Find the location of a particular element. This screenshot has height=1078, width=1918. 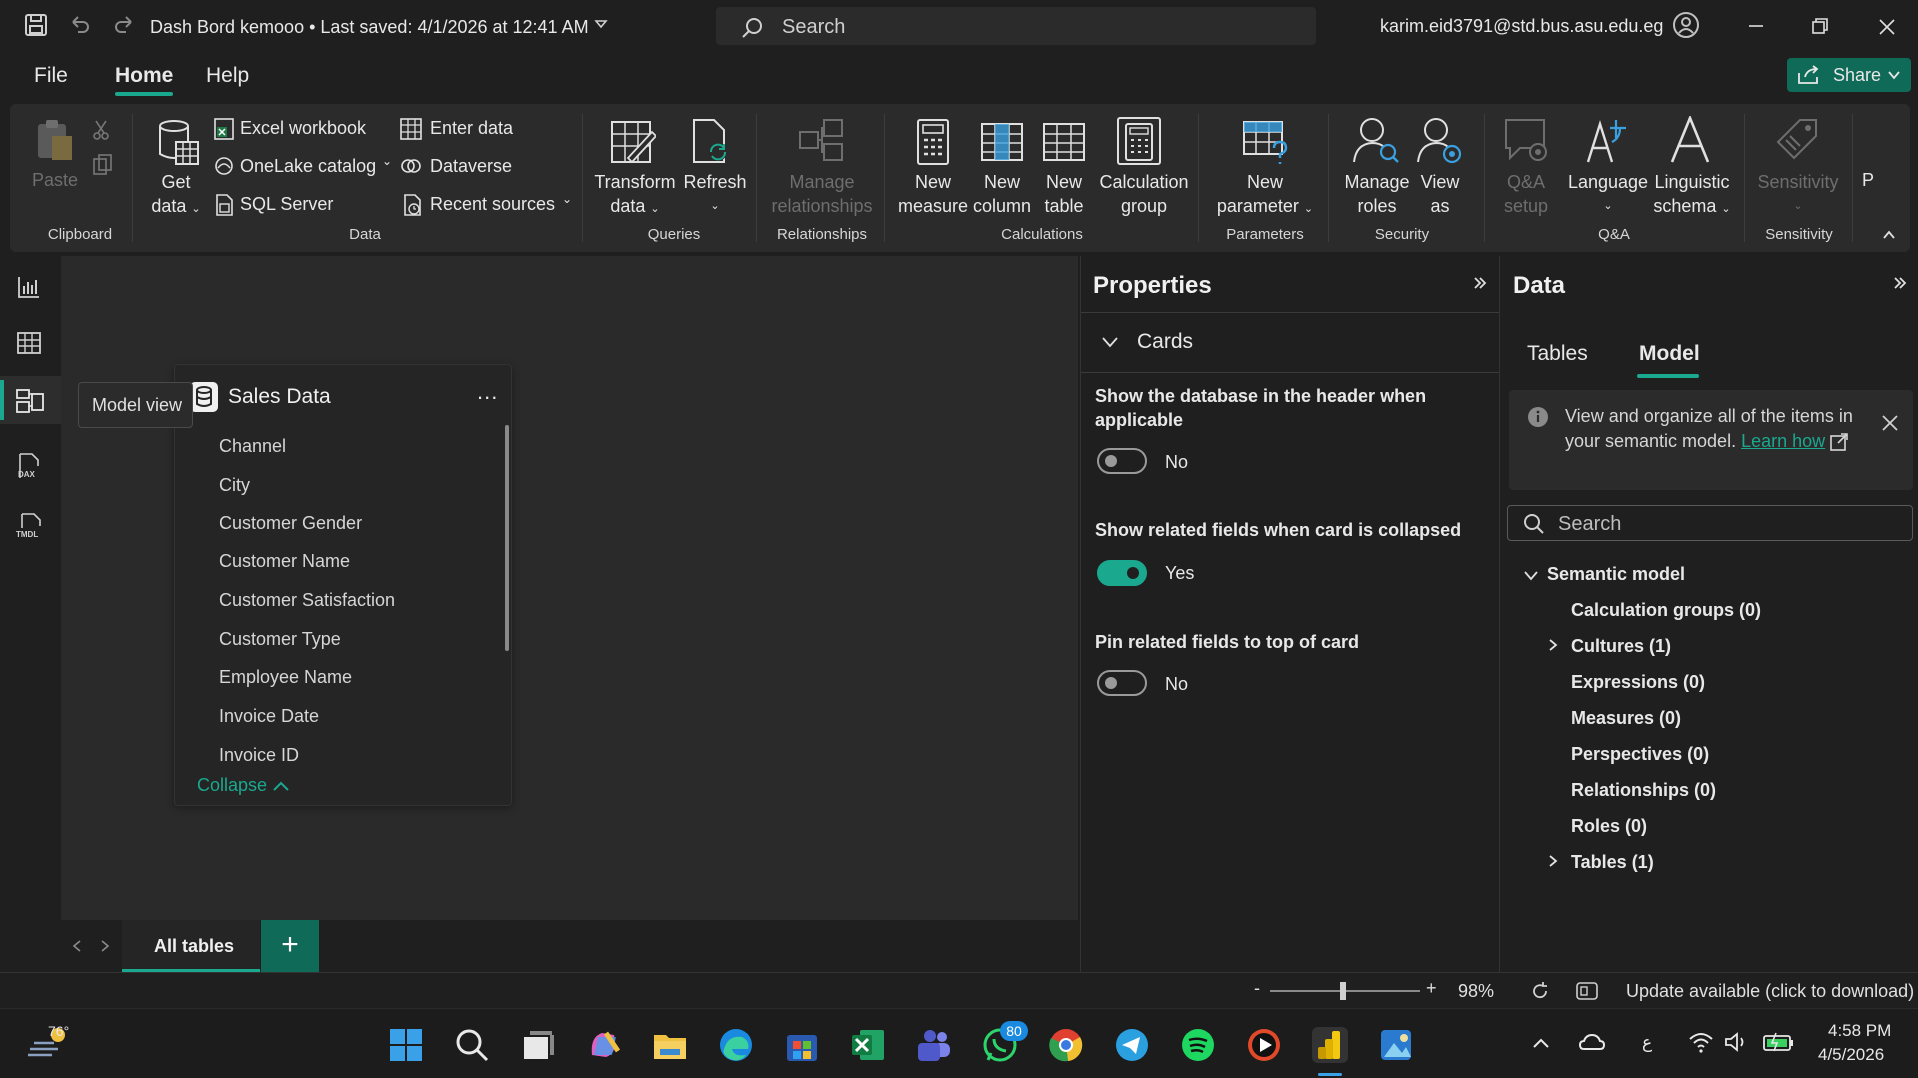

input-language: ع is located at coordinates (1647, 1043).